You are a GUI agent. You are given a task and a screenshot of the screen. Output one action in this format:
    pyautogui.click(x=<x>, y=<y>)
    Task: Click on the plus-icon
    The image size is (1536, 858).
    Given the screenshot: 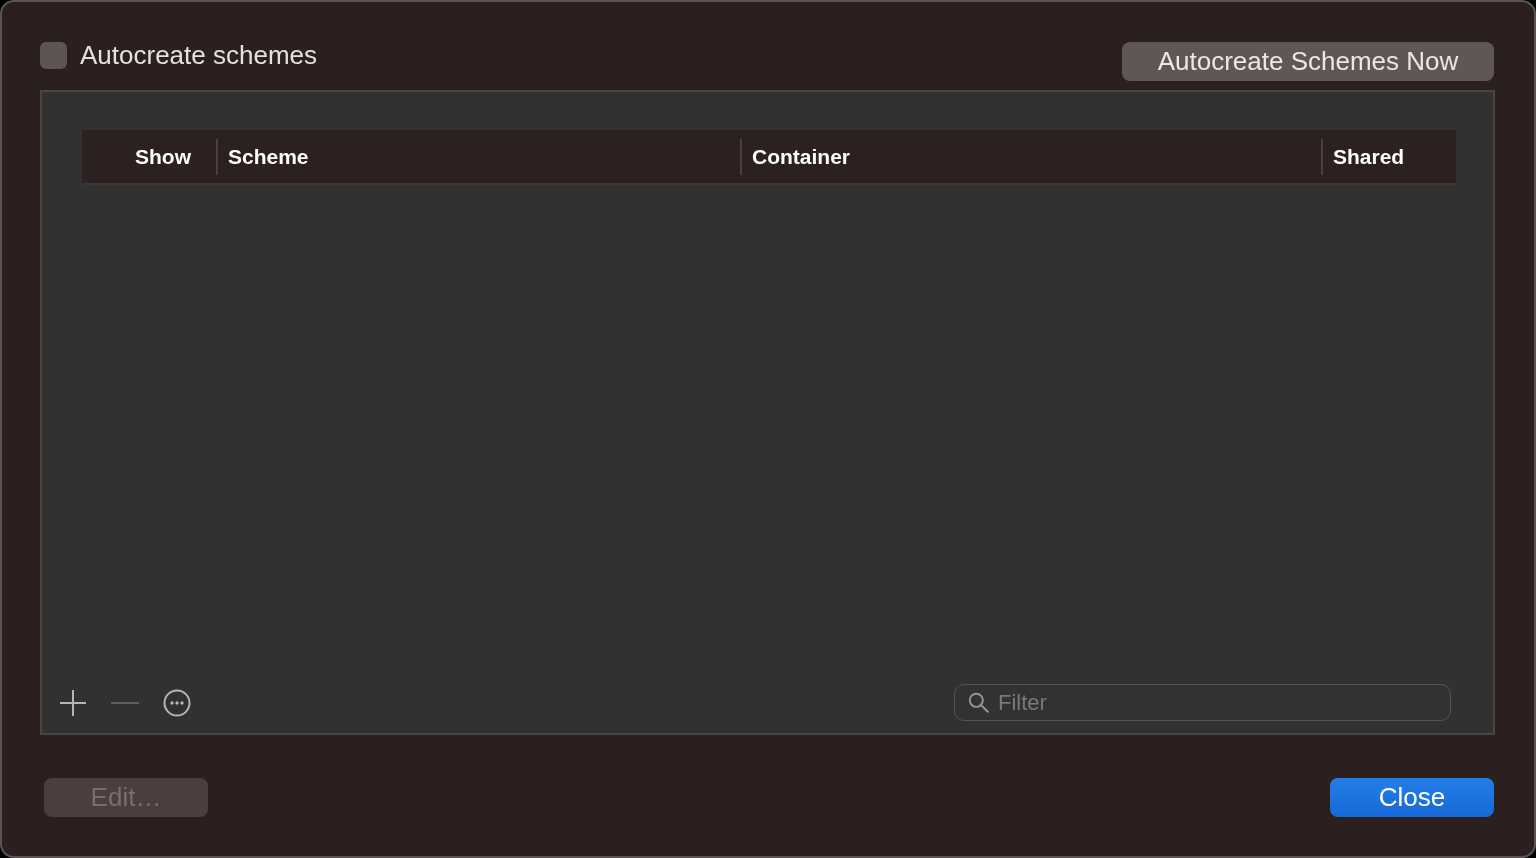 What is the action you would take?
    pyautogui.click(x=73, y=702)
    